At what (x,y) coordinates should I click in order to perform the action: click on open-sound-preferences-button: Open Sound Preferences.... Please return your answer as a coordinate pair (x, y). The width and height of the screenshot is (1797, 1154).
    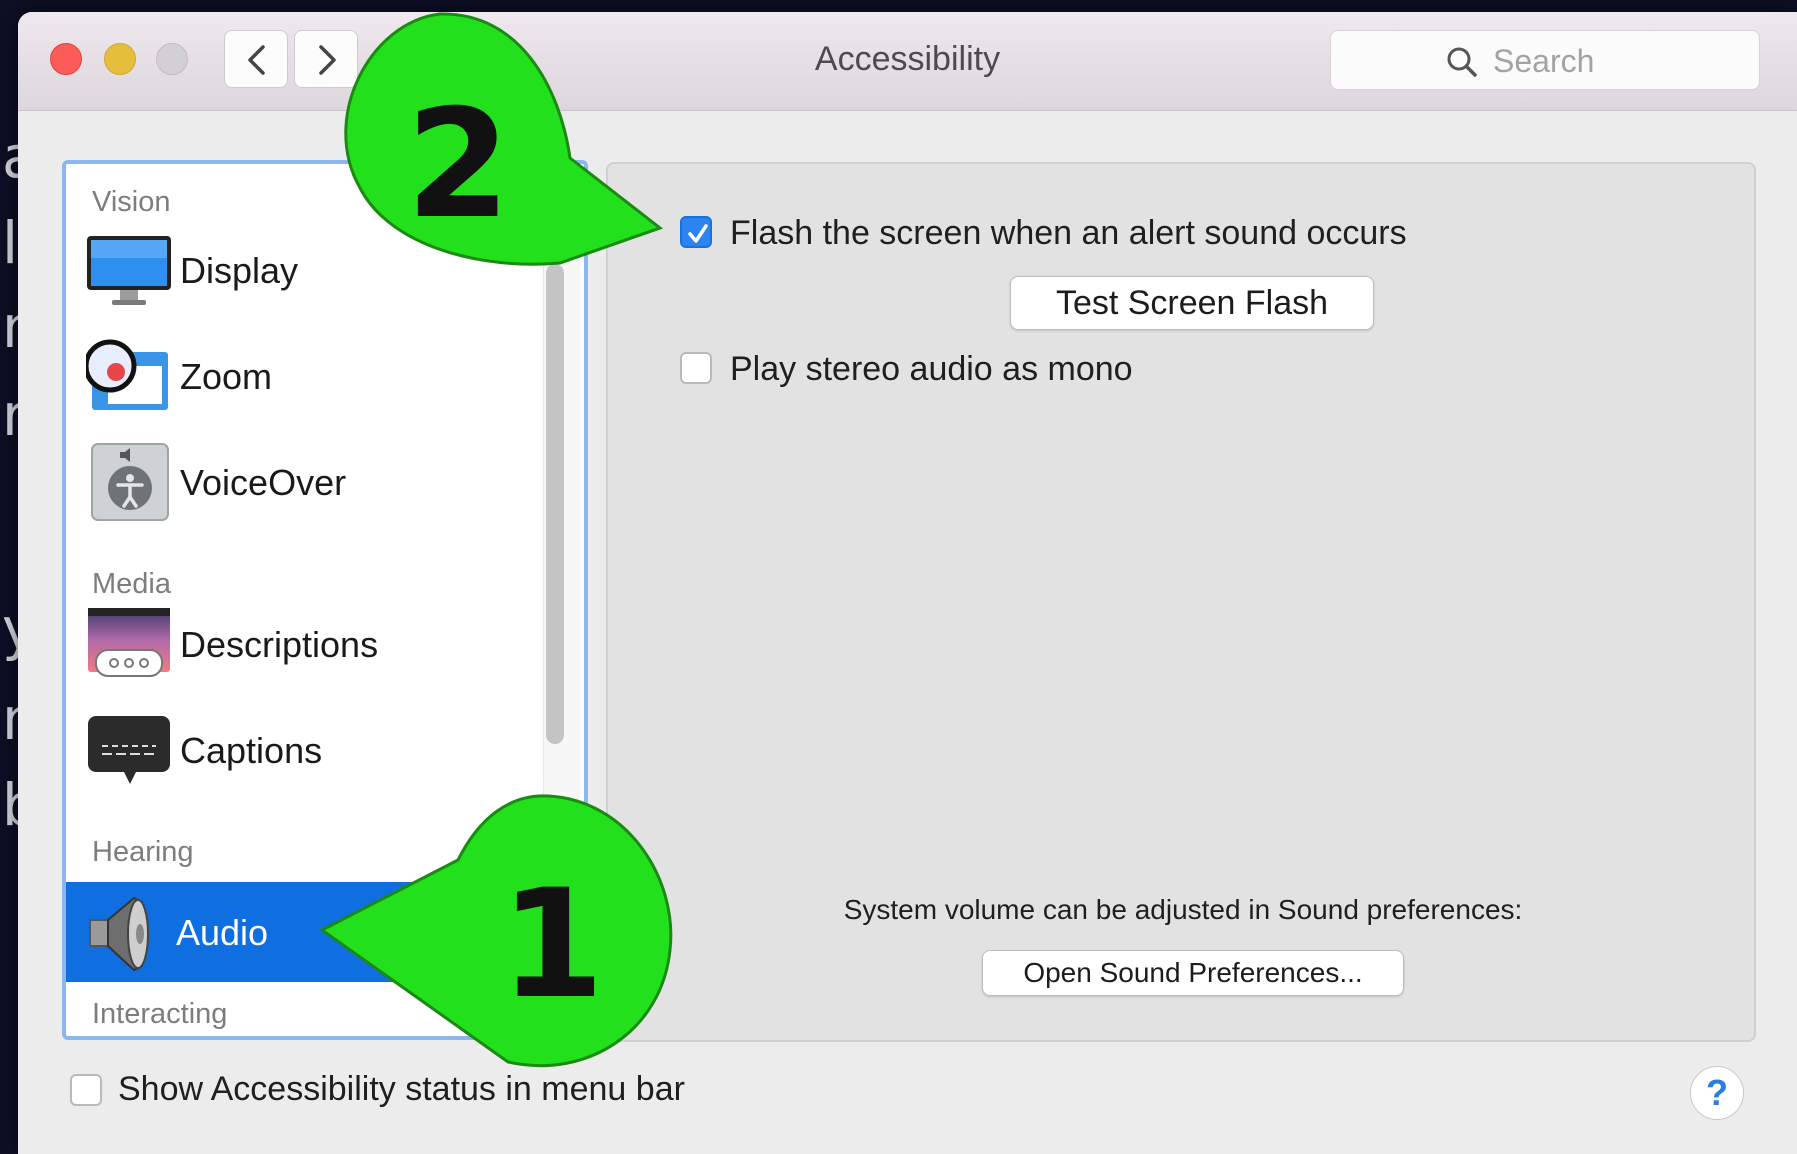
    Looking at the image, I should click on (1193, 973).